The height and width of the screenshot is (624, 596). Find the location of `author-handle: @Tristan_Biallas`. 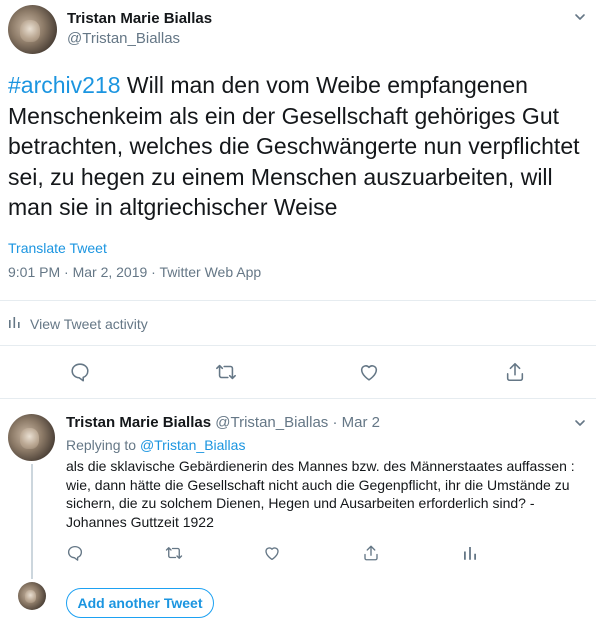

author-handle: @Tristan_Biallas is located at coordinates (123, 38).